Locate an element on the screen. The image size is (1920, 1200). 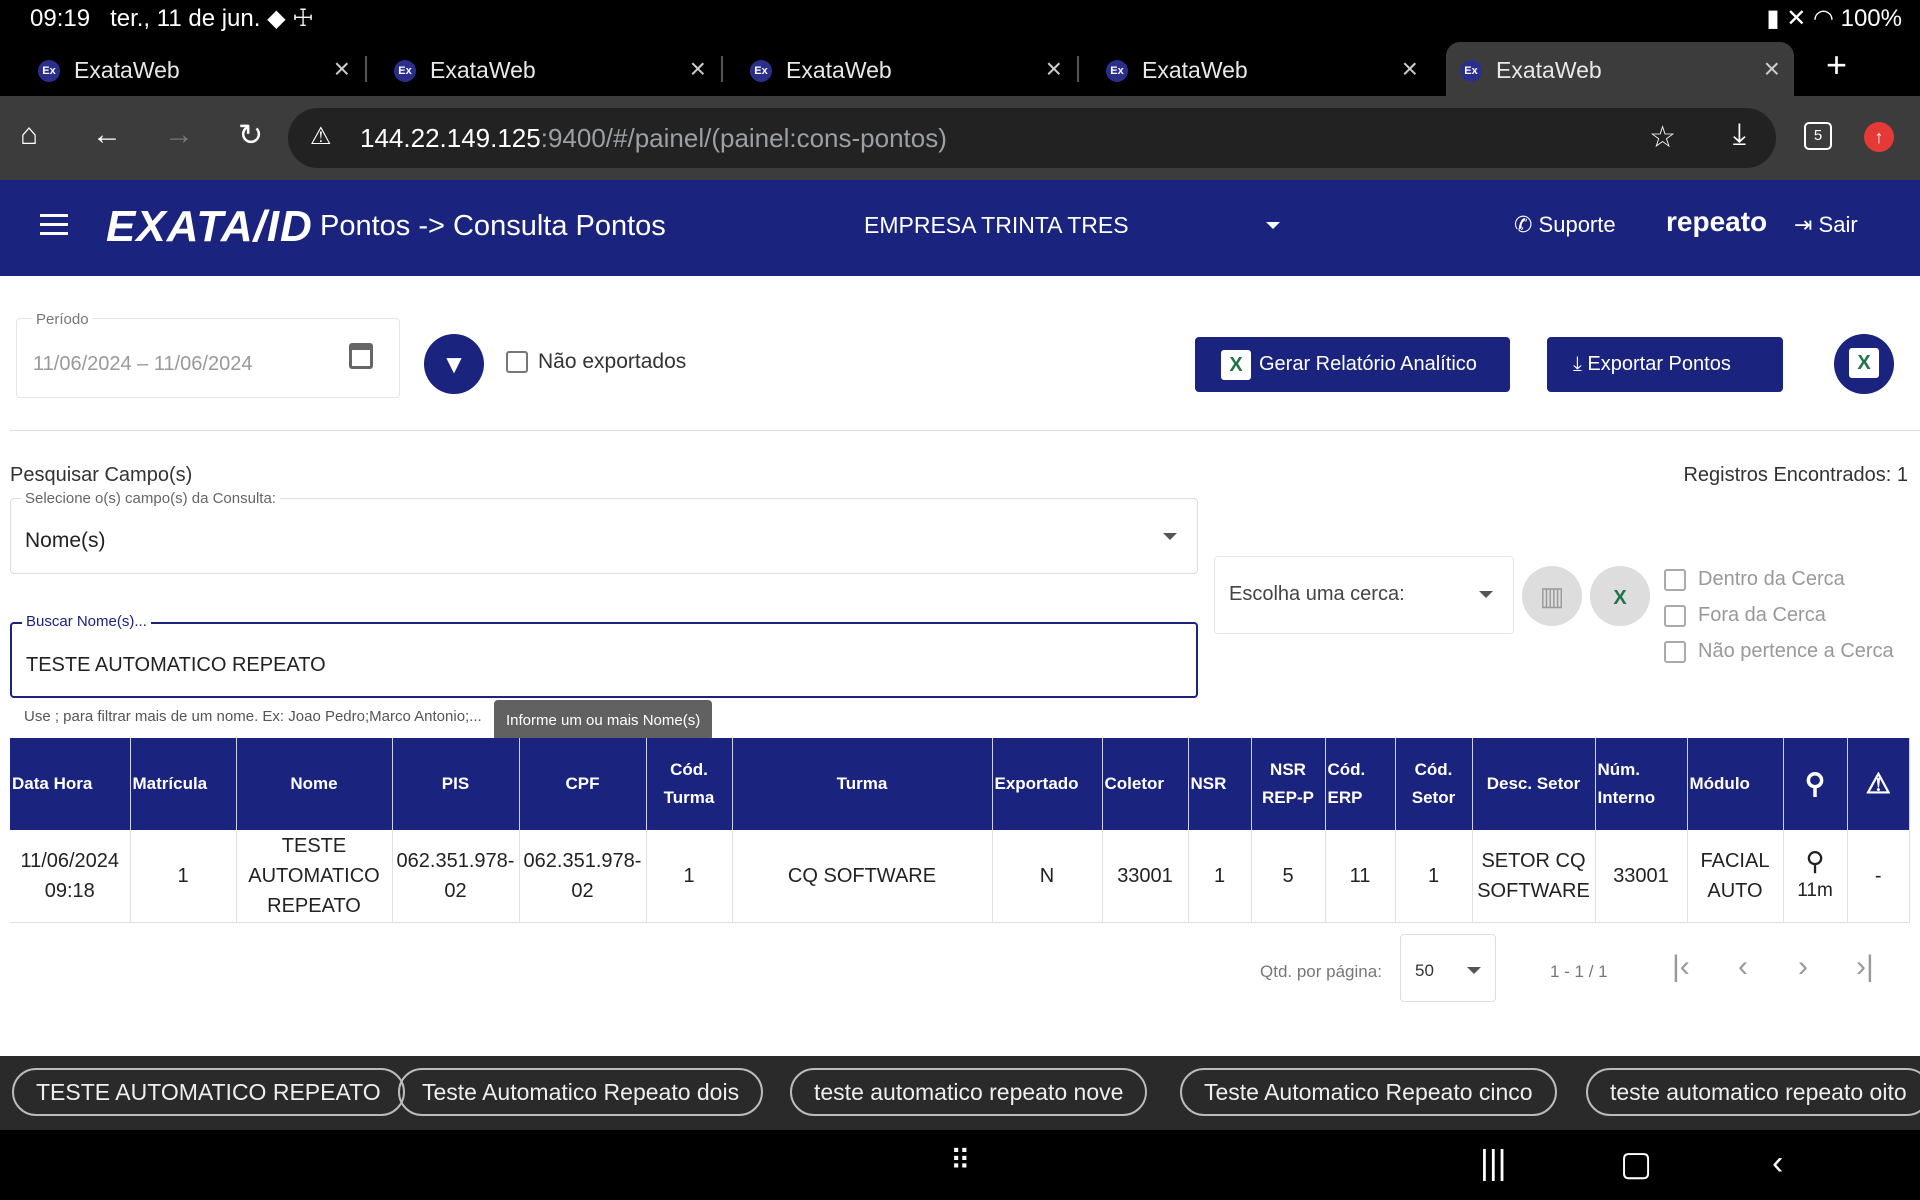
suggestion-chip: TESTE AUTOMATICO REPEATO is located at coordinates (208, 1092).